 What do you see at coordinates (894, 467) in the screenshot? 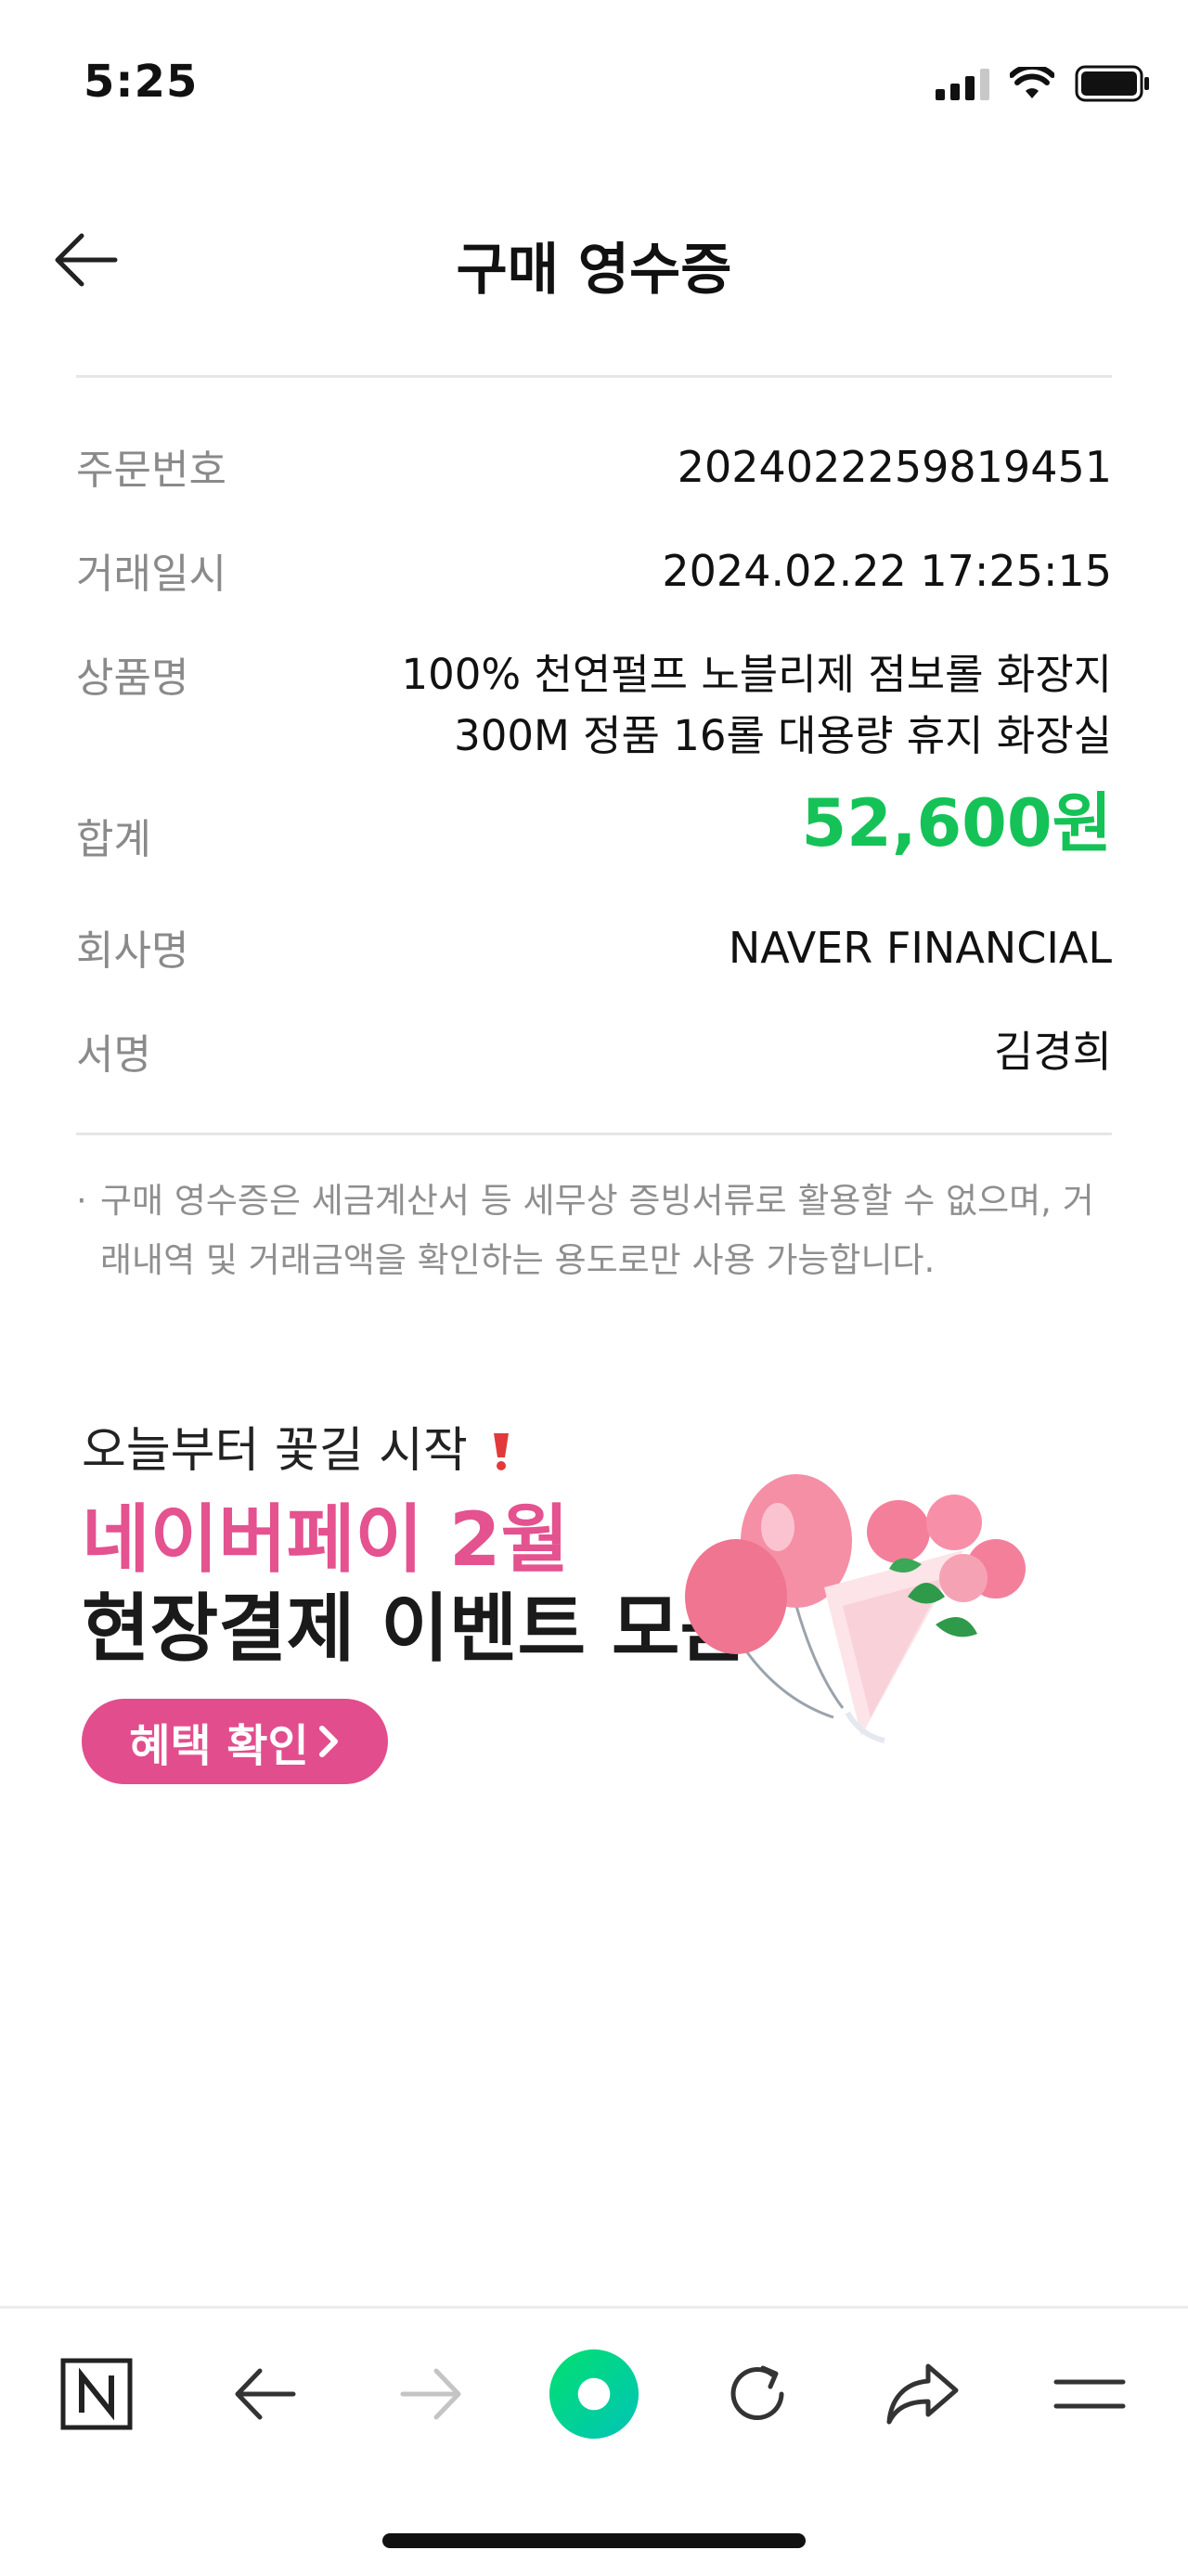
I see `order-number-value: 2024022259819451` at bounding box center [894, 467].